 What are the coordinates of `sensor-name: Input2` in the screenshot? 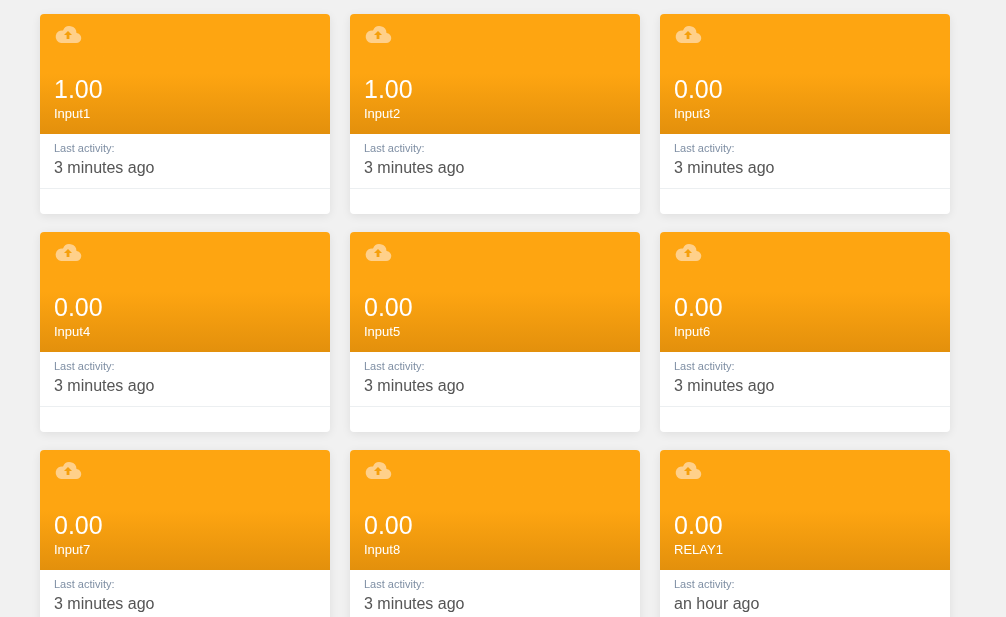 It's located at (382, 114).